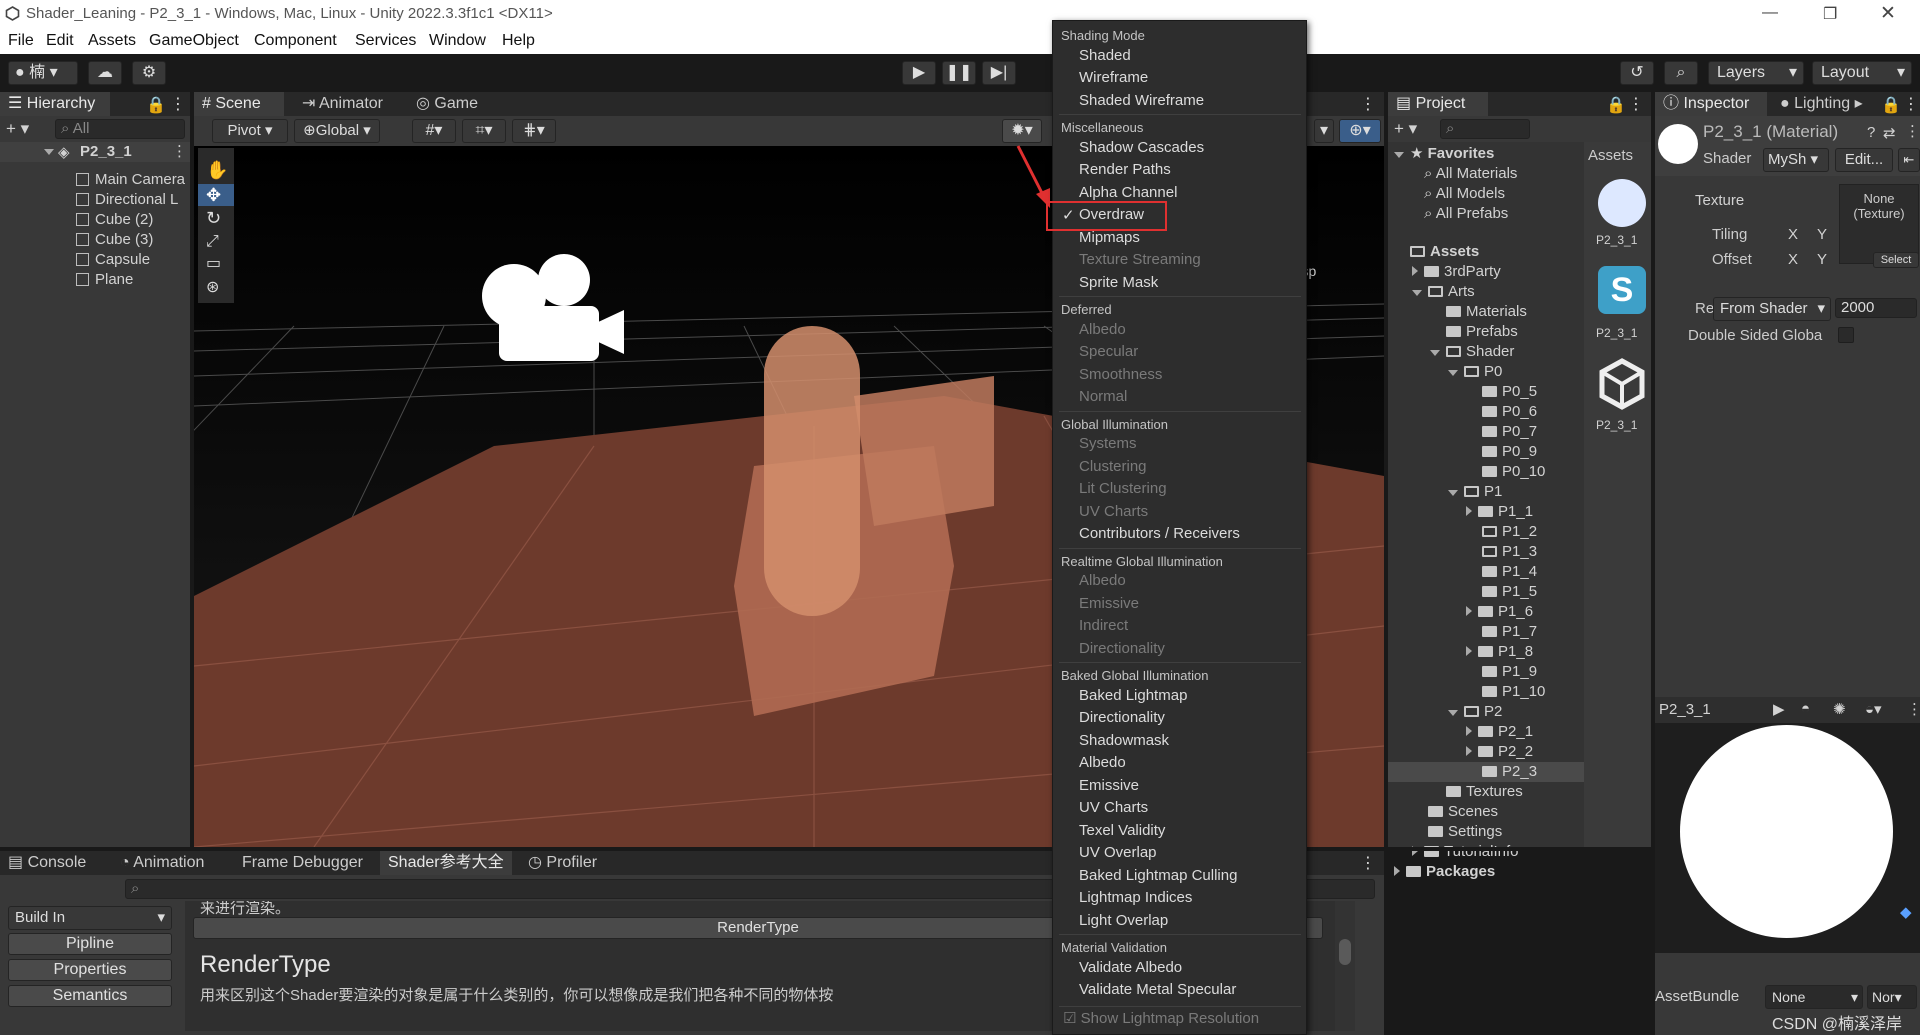  I want to click on hierarchy-item: Cube (2), so click(114, 220).